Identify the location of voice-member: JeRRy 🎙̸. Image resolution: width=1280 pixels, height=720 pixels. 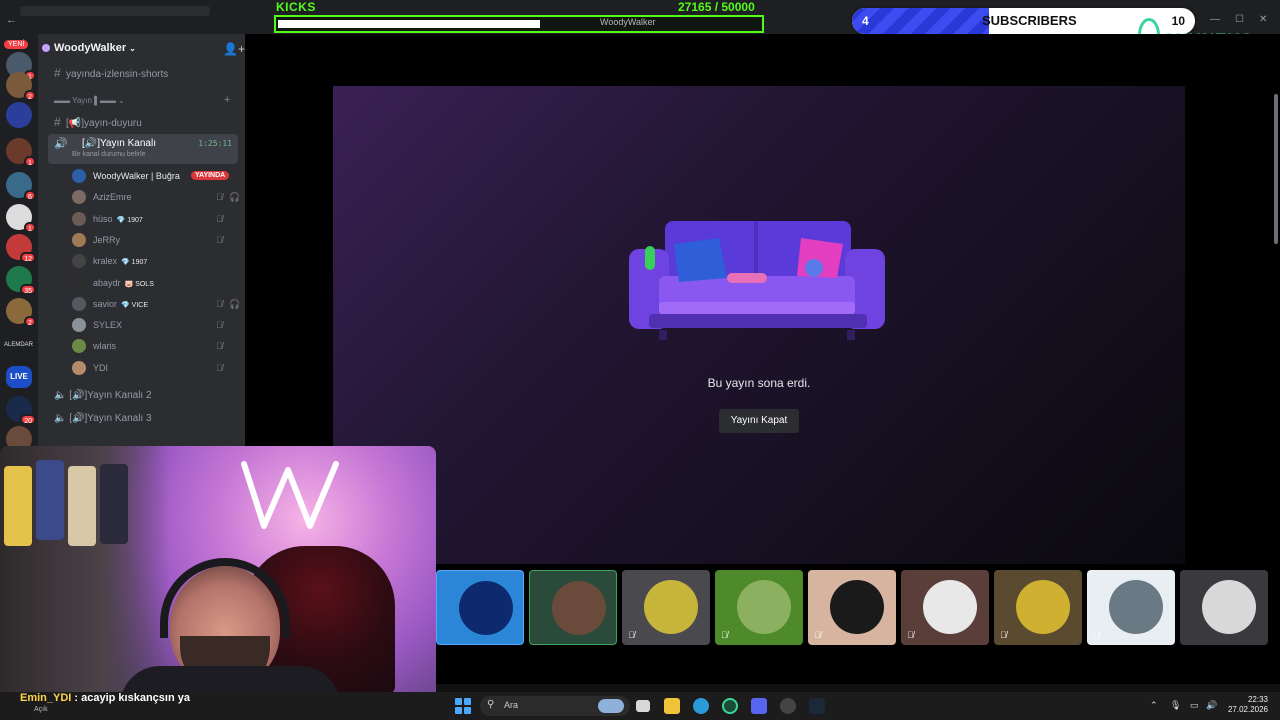
(154, 240).